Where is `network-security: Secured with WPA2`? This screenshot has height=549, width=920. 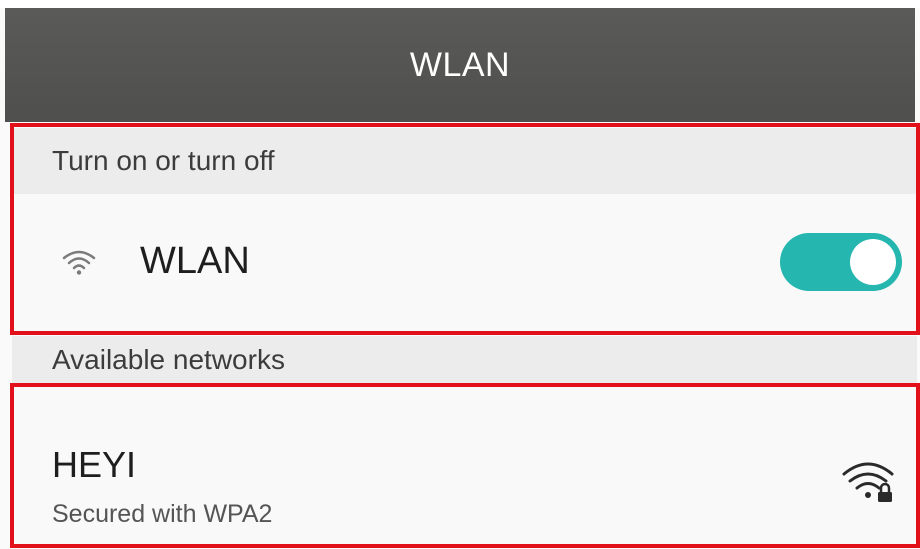
network-security: Secured with WPA2 is located at coordinates (162, 514).